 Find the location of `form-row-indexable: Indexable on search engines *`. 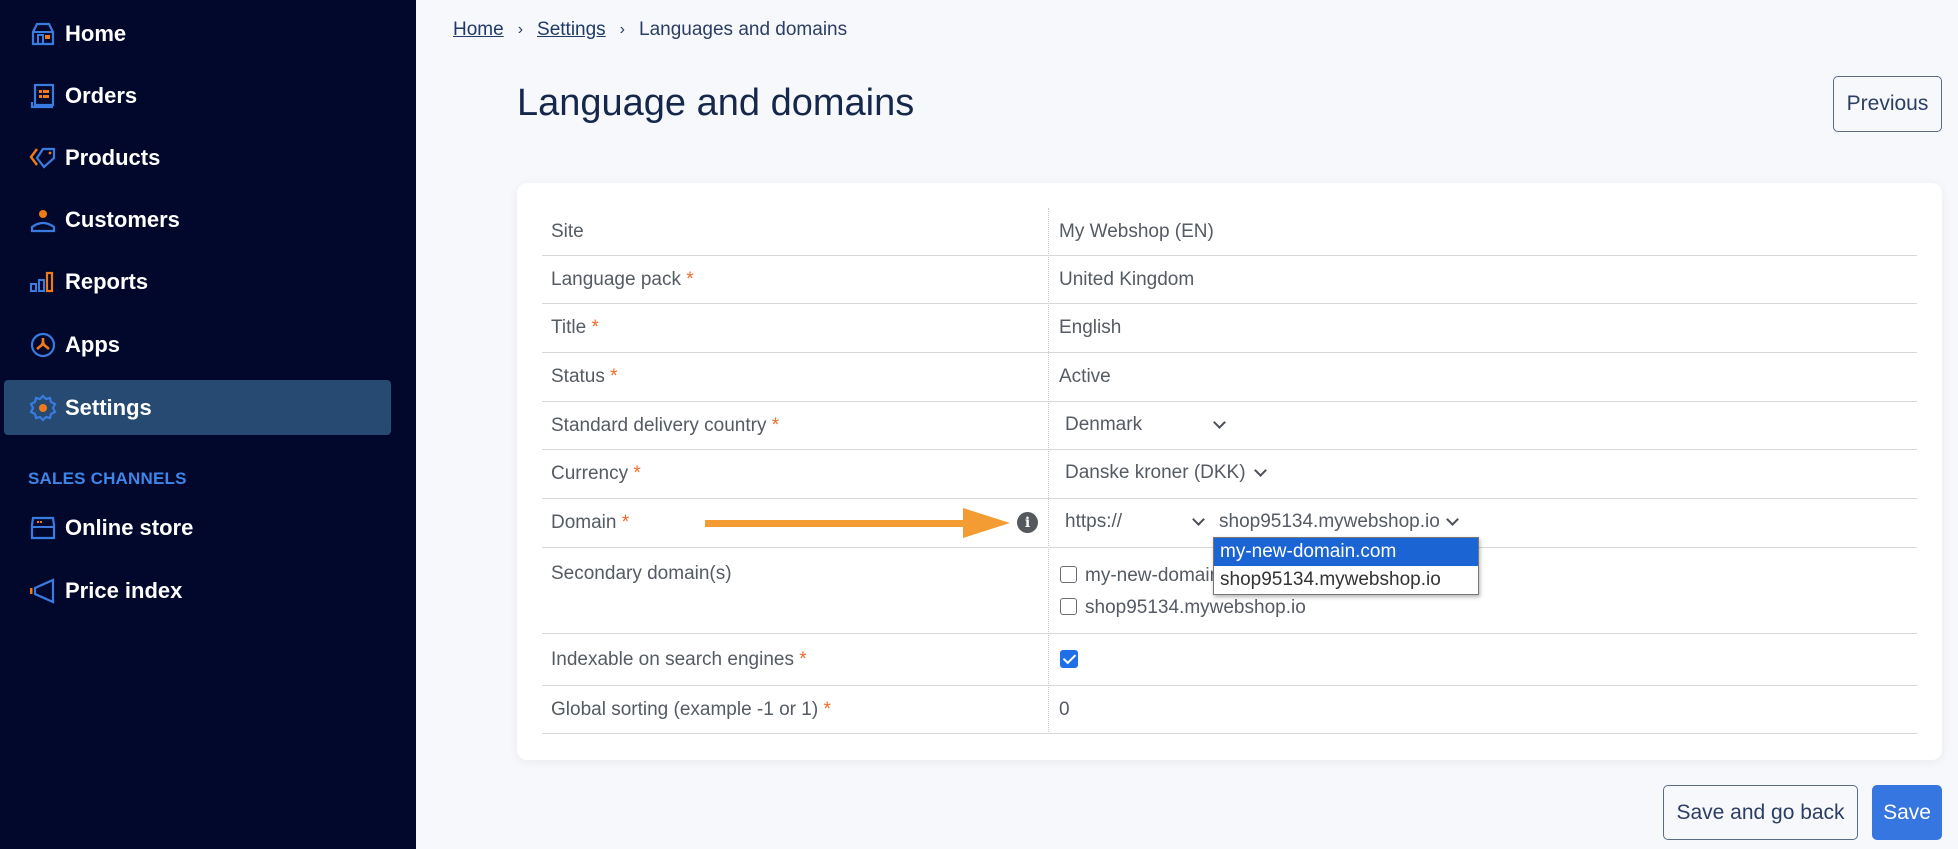

form-row-indexable: Indexable on search engines * is located at coordinates (1229, 660).